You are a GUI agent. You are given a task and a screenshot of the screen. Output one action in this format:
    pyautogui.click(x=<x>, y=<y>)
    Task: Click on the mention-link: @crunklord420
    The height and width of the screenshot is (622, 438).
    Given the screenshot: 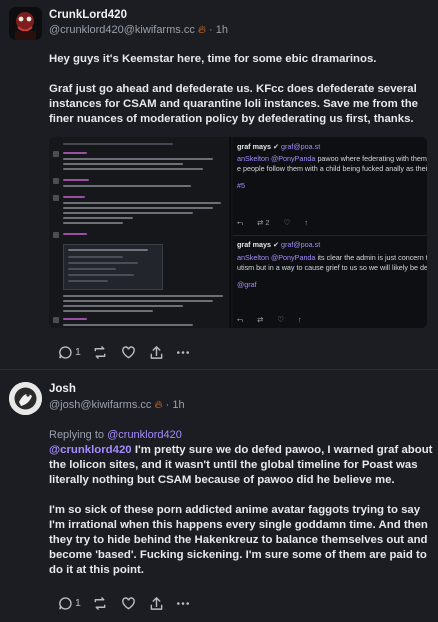 What is the action you would take?
    pyautogui.click(x=90, y=450)
    